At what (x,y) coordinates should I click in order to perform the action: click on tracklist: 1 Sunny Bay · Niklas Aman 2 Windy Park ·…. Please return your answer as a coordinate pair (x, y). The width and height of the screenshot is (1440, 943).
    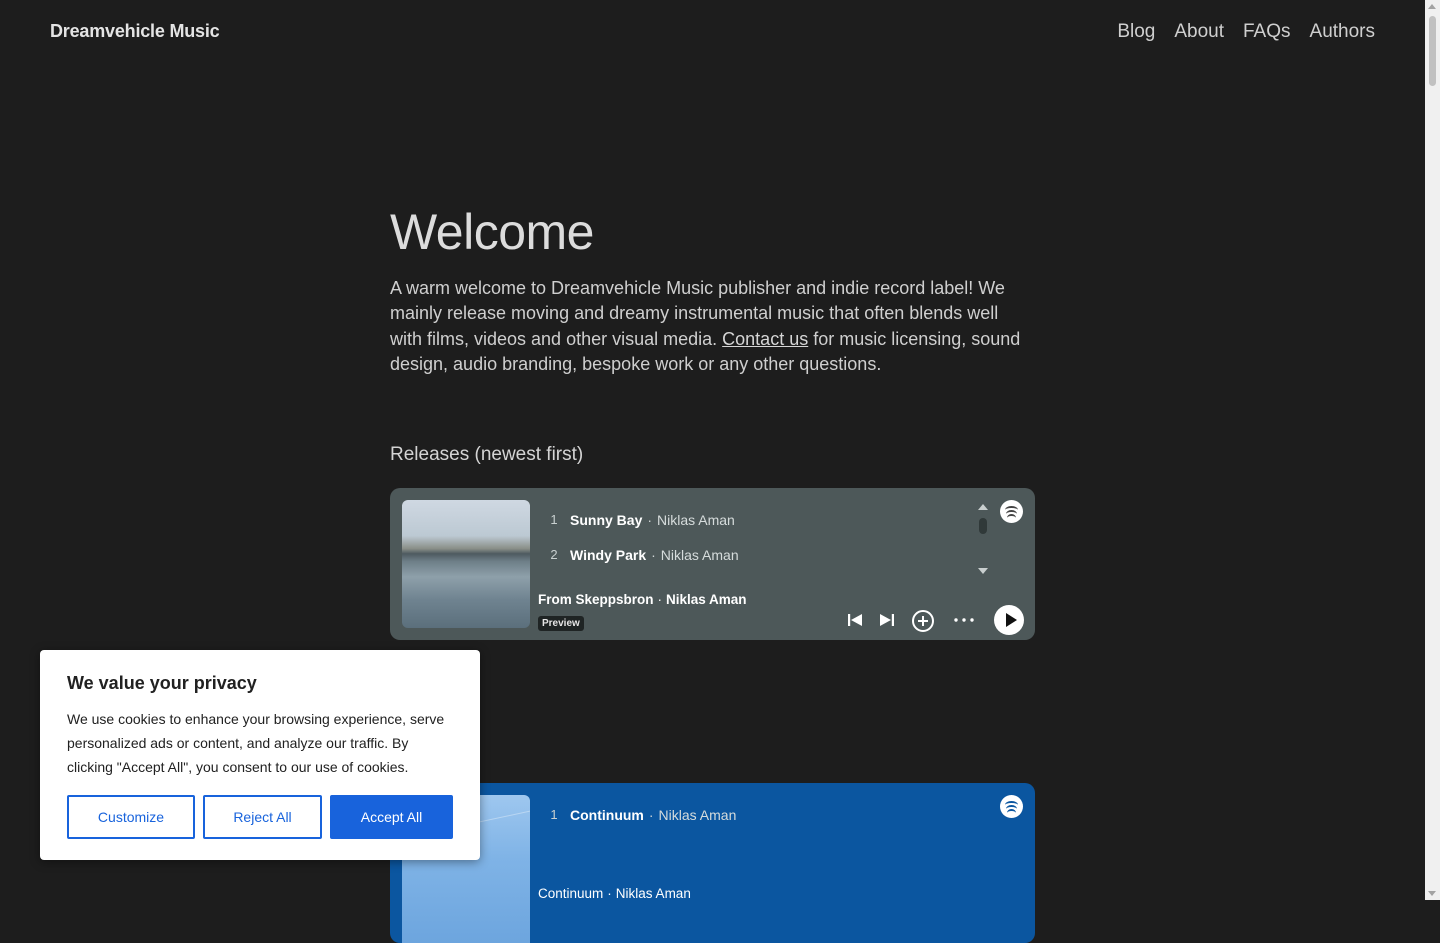
    Looking at the image, I should click on (758, 537).